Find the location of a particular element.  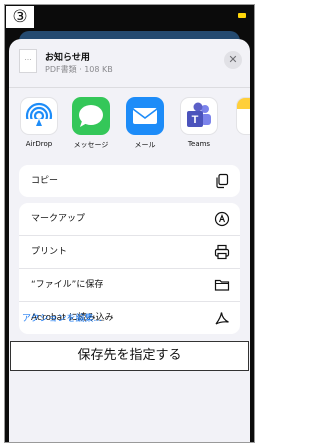

action-copy: コピー is located at coordinates (129, 181).